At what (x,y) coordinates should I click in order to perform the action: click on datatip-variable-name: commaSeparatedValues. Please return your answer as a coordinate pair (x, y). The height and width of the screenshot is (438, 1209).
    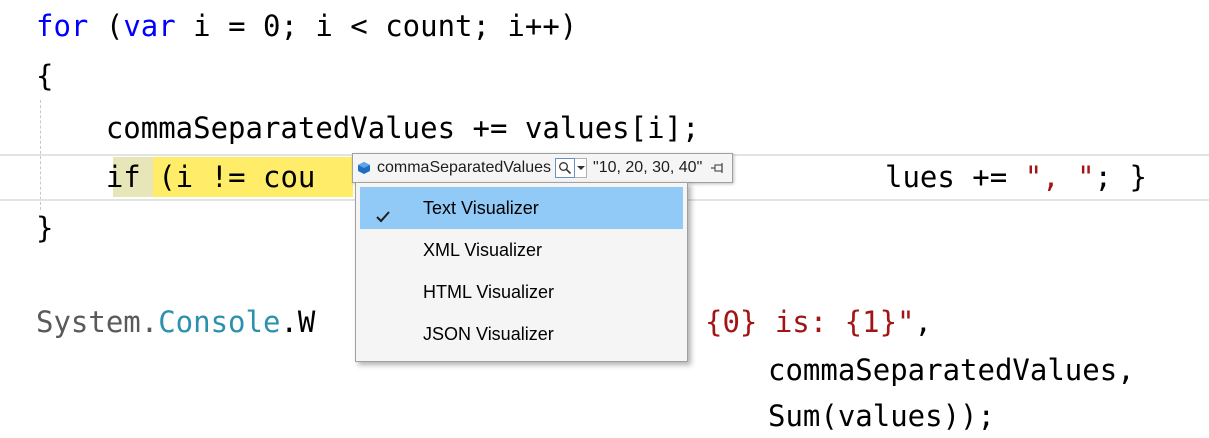
    Looking at the image, I should click on (464, 167).